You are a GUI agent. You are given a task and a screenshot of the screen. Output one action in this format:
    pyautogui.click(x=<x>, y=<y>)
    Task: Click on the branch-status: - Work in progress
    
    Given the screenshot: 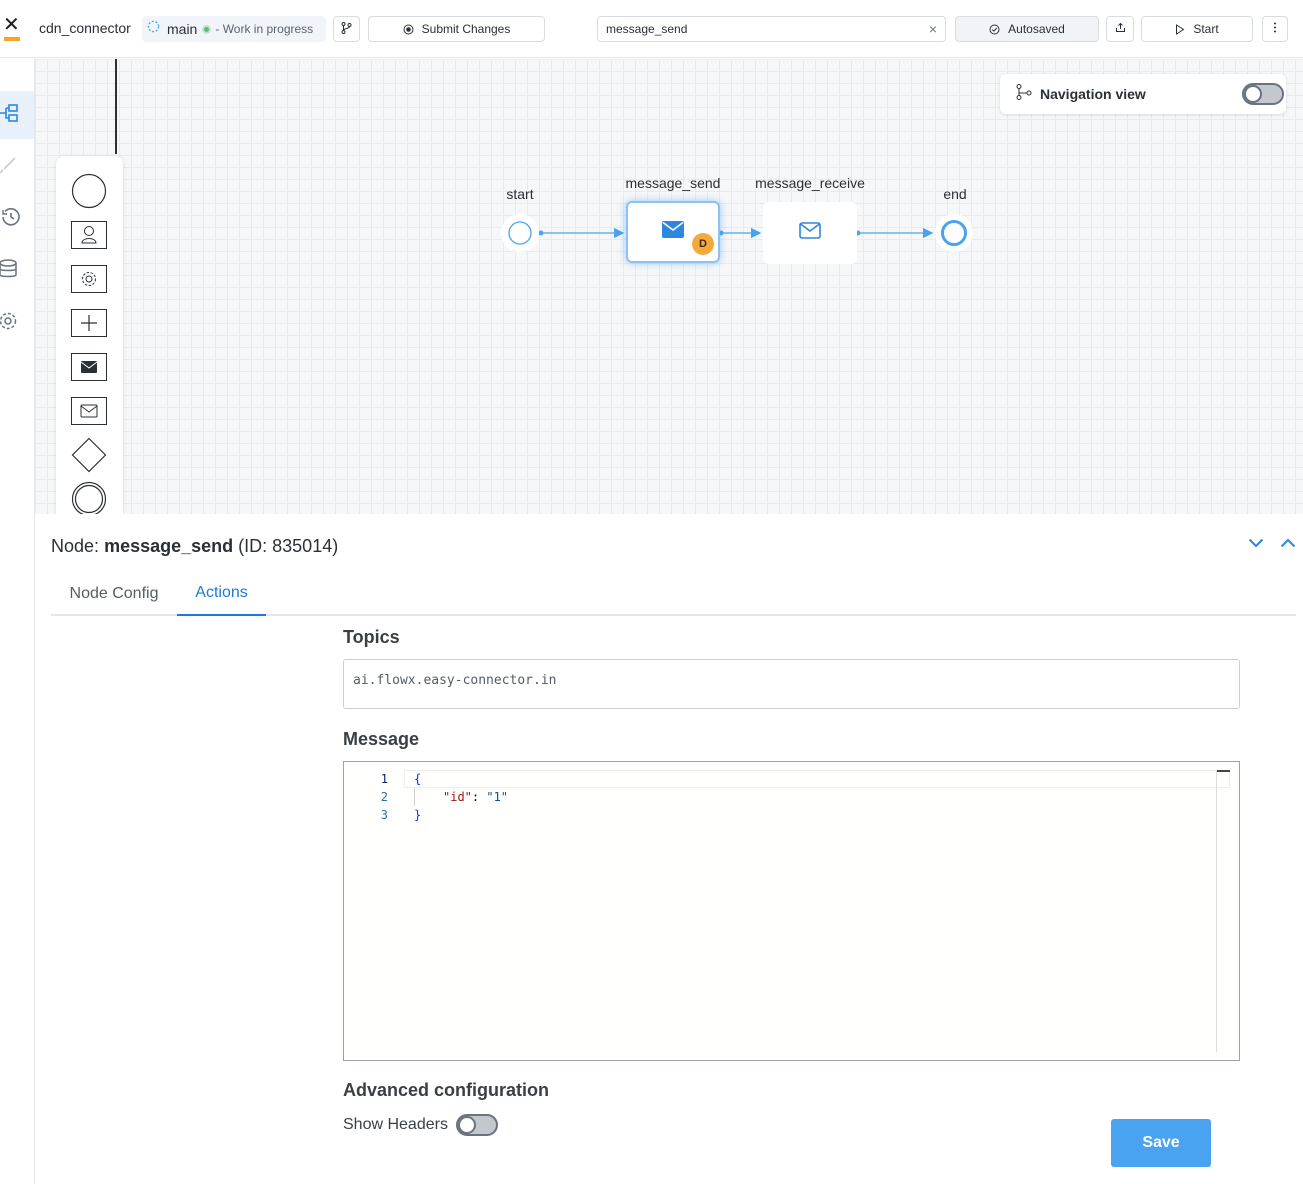 What is the action you would take?
    pyautogui.click(x=264, y=29)
    